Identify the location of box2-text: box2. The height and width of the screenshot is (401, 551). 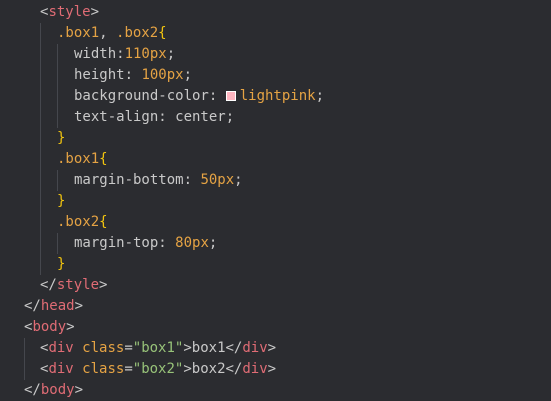
(208, 369).